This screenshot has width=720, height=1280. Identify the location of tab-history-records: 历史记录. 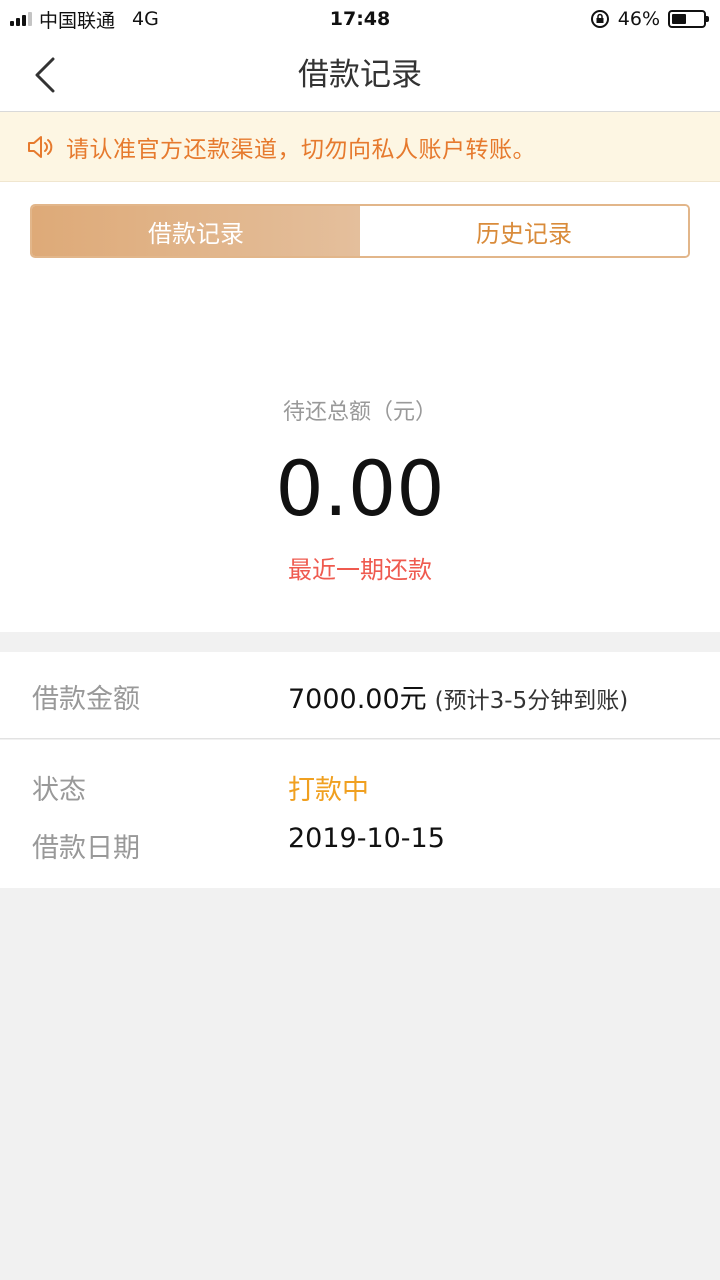
(524, 231).